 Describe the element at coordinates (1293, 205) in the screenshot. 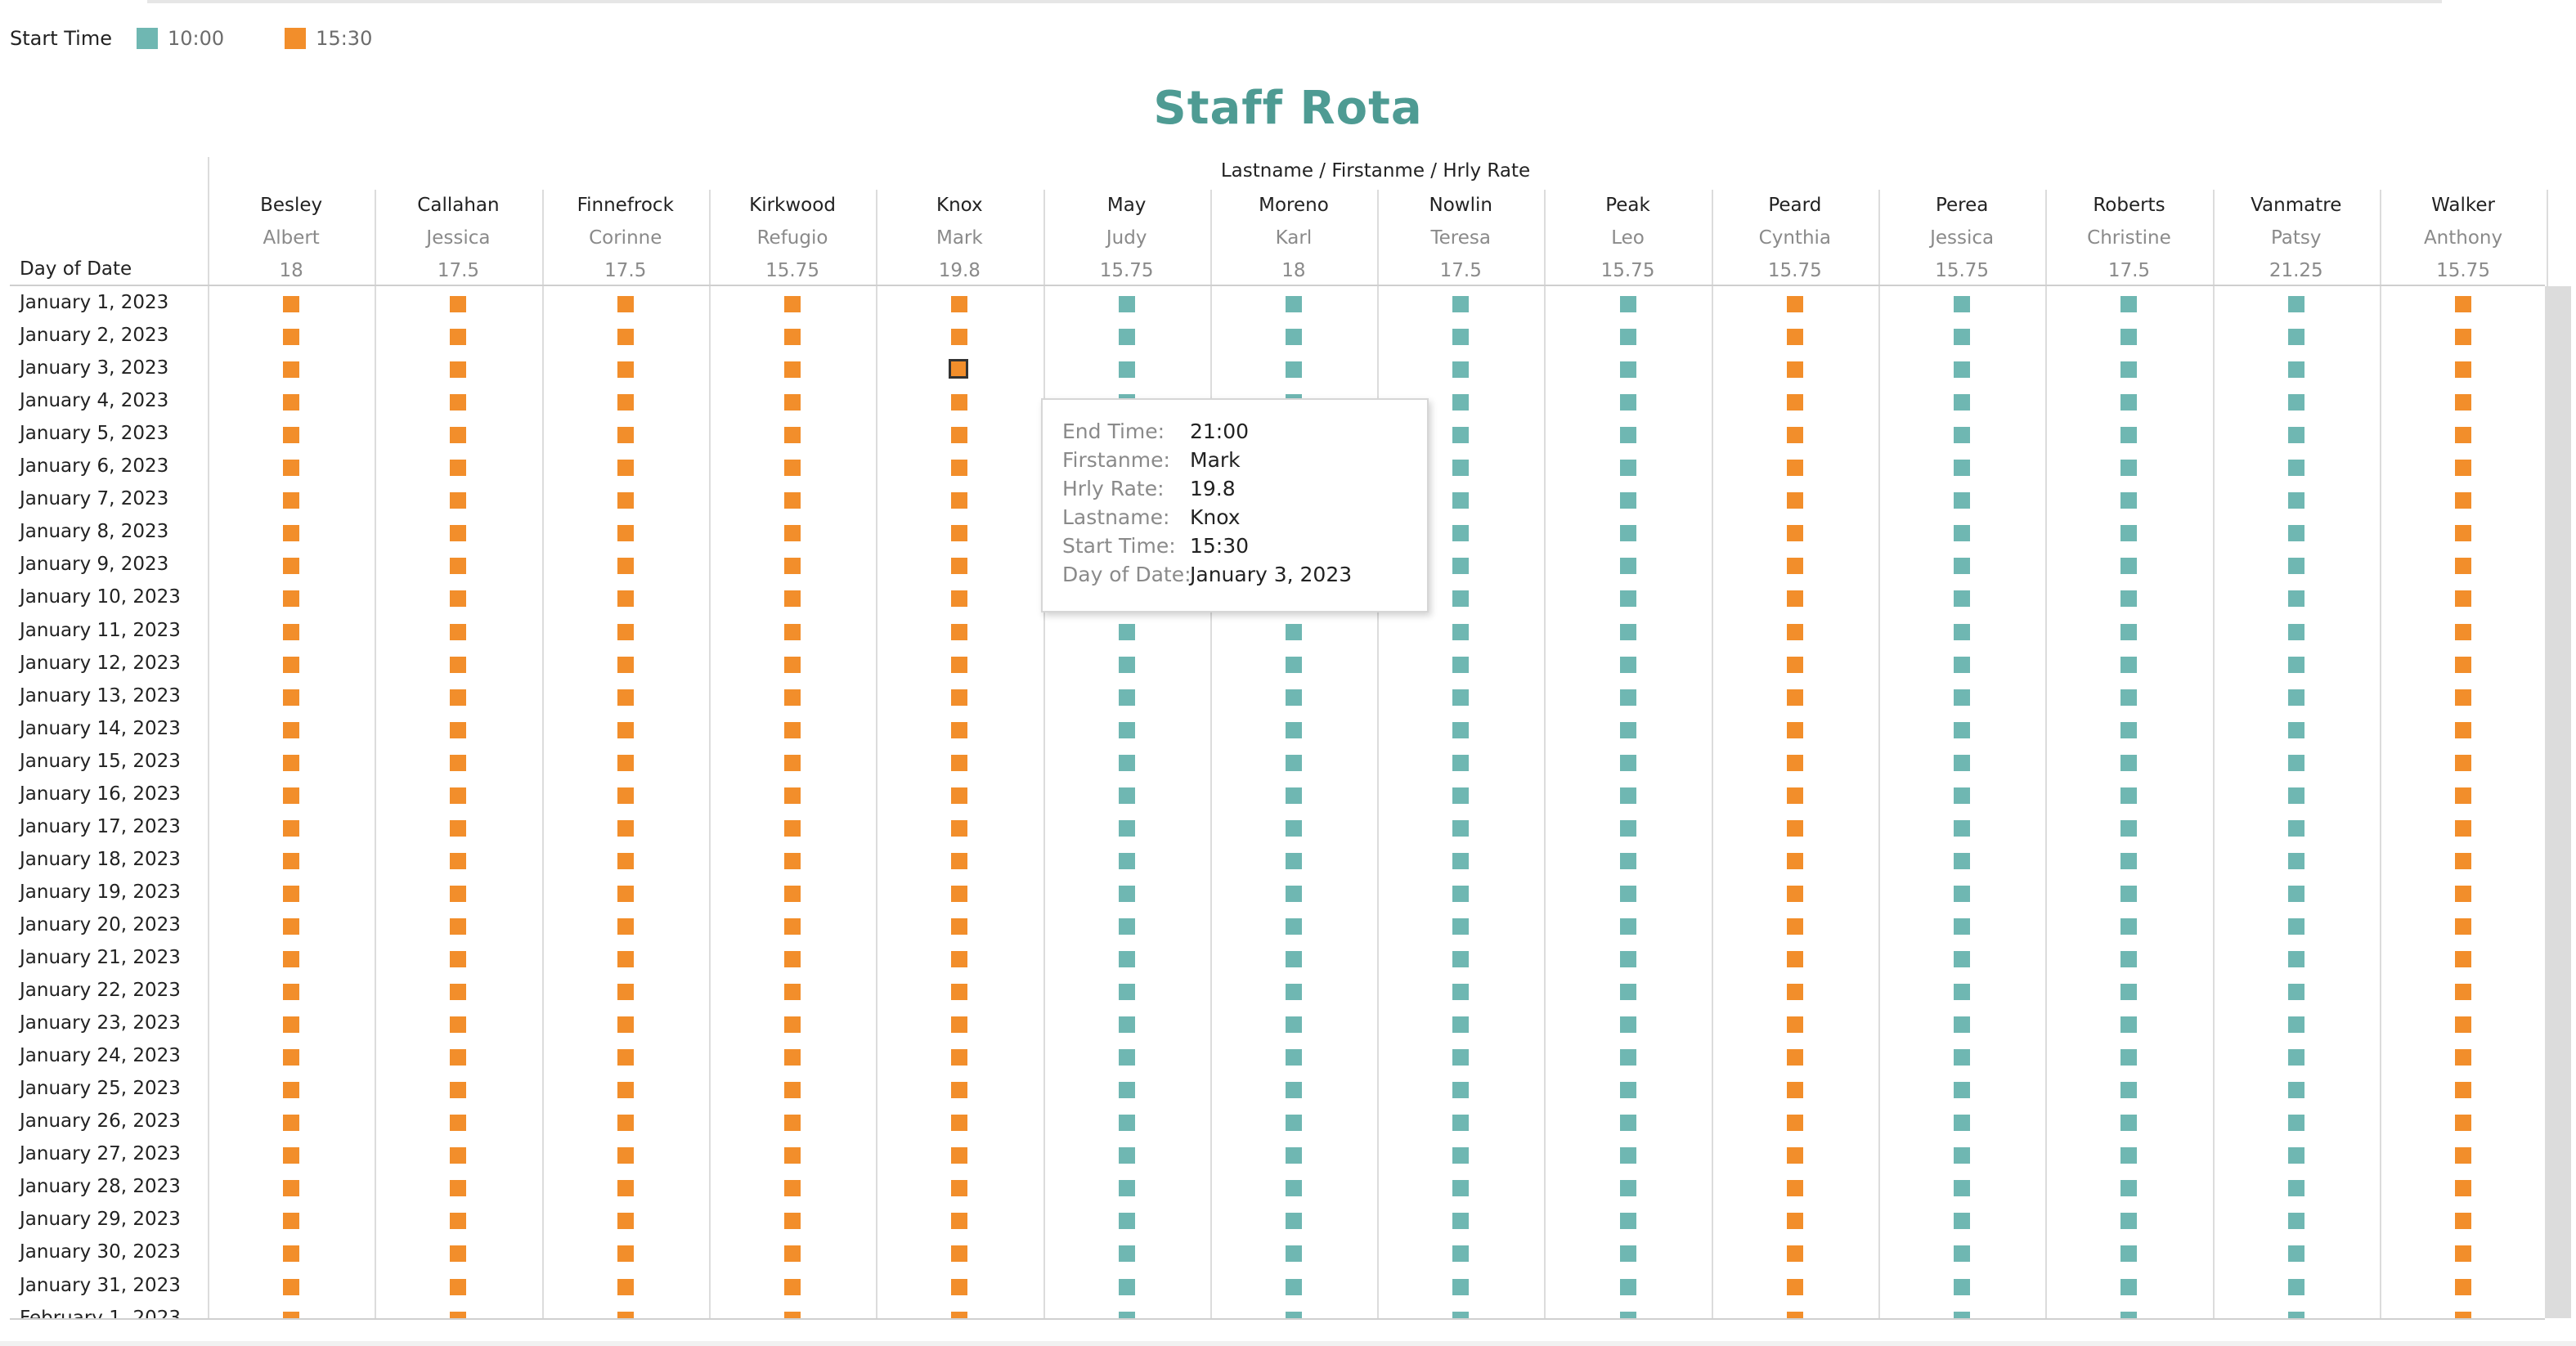

I see `column-header-lastname: Moreno` at that location.